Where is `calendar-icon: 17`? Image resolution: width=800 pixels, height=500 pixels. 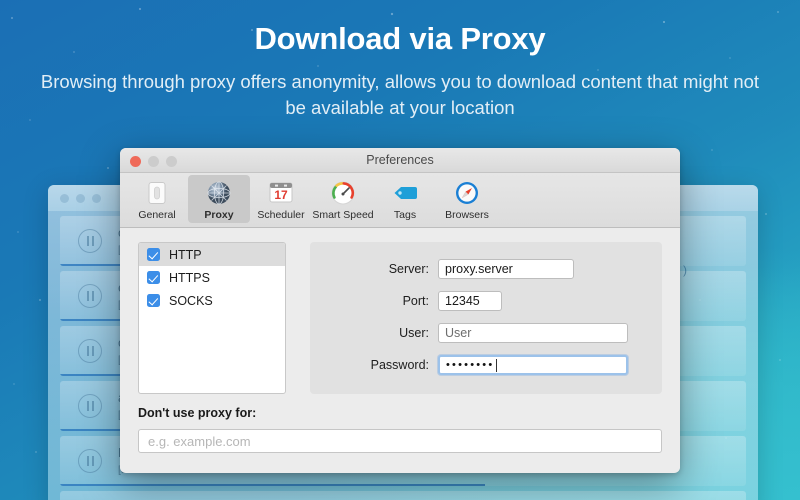 calendar-icon: 17 is located at coordinates (281, 193).